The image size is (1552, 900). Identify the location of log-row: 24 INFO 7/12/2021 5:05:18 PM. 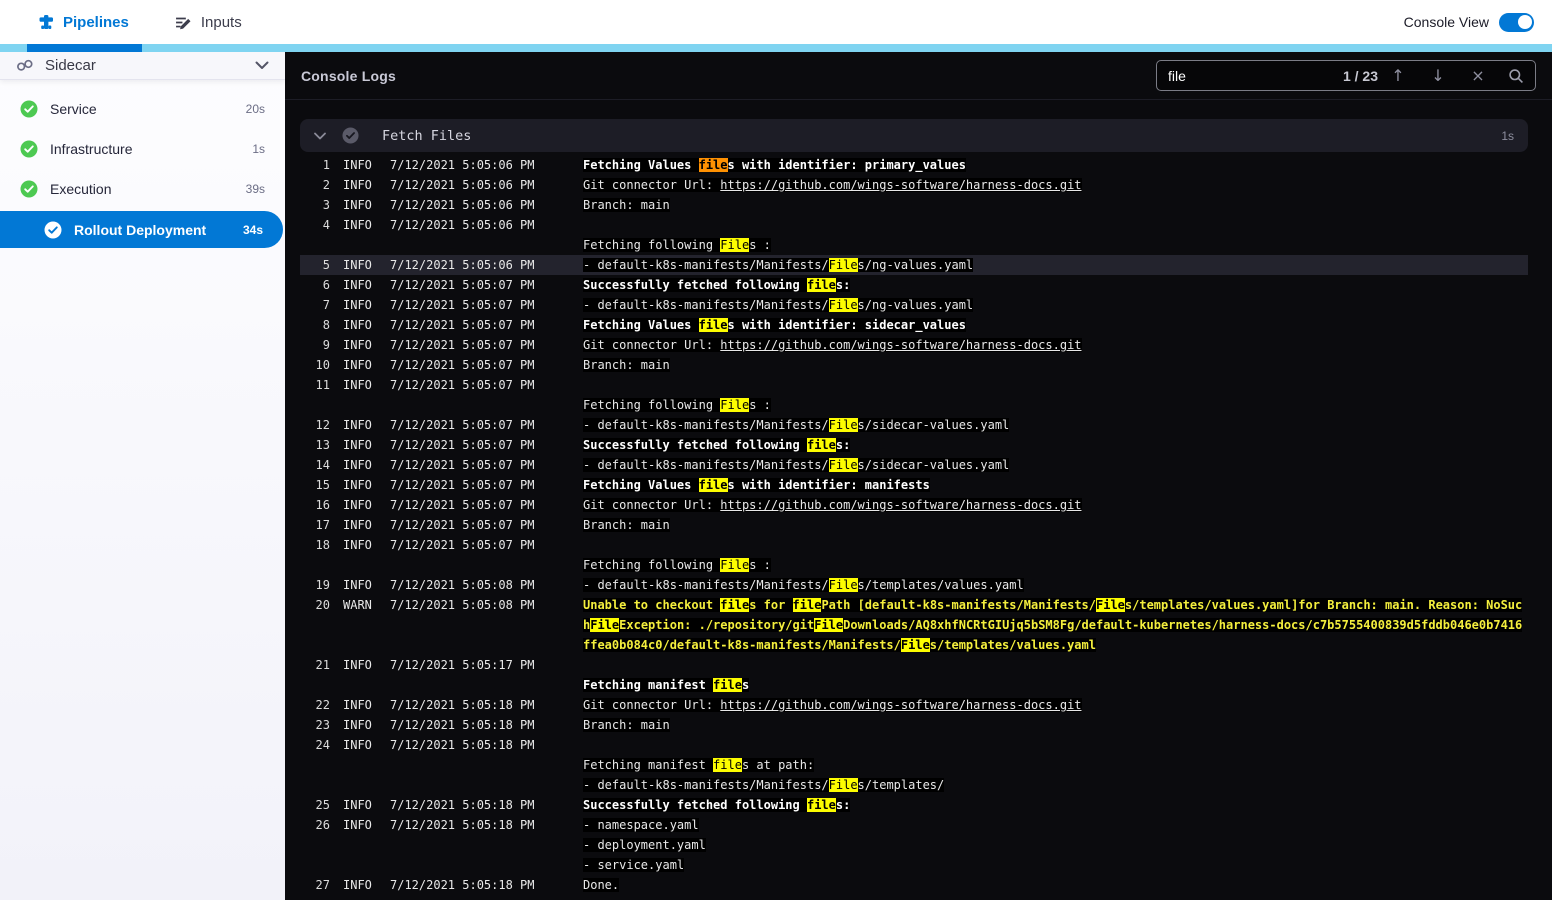
(914, 745).